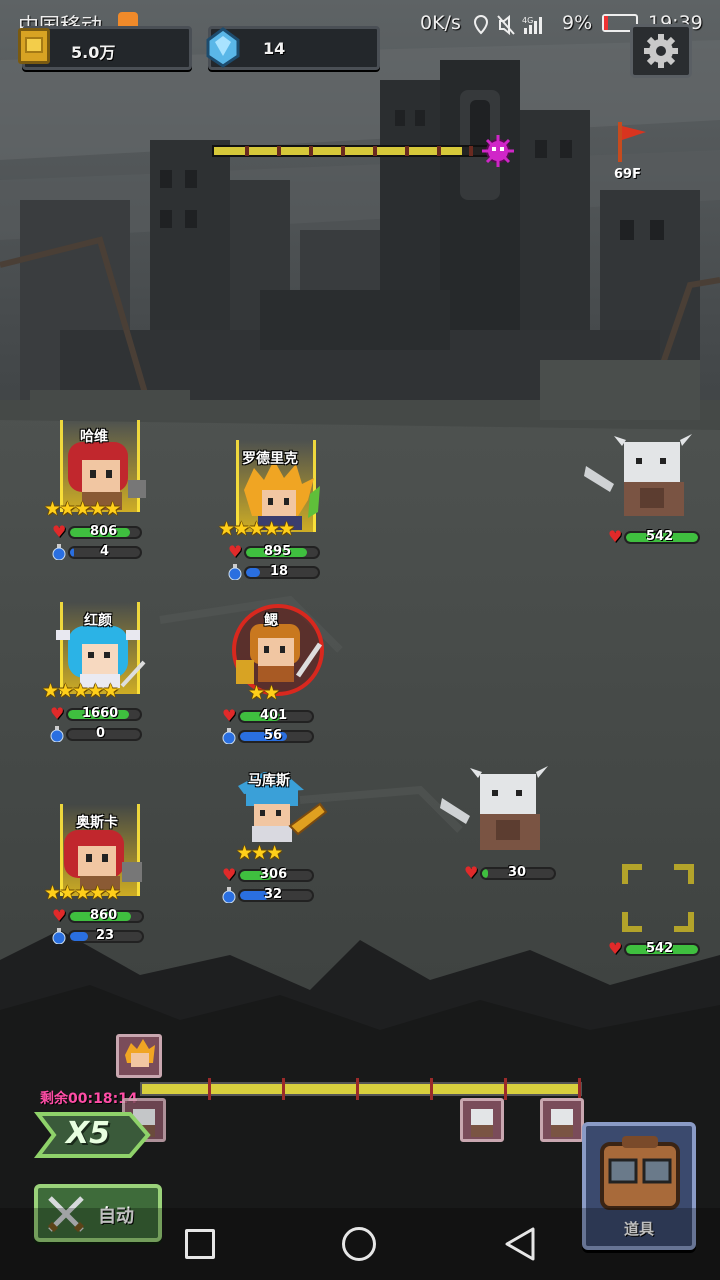 The height and width of the screenshot is (1280, 720). I want to click on settings-button, so click(661, 51).